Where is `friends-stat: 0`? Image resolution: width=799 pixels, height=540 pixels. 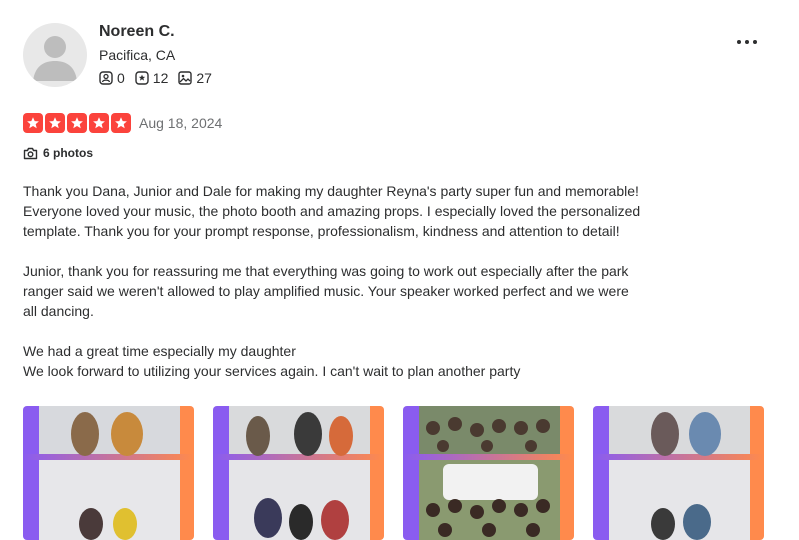 friends-stat: 0 is located at coordinates (112, 78).